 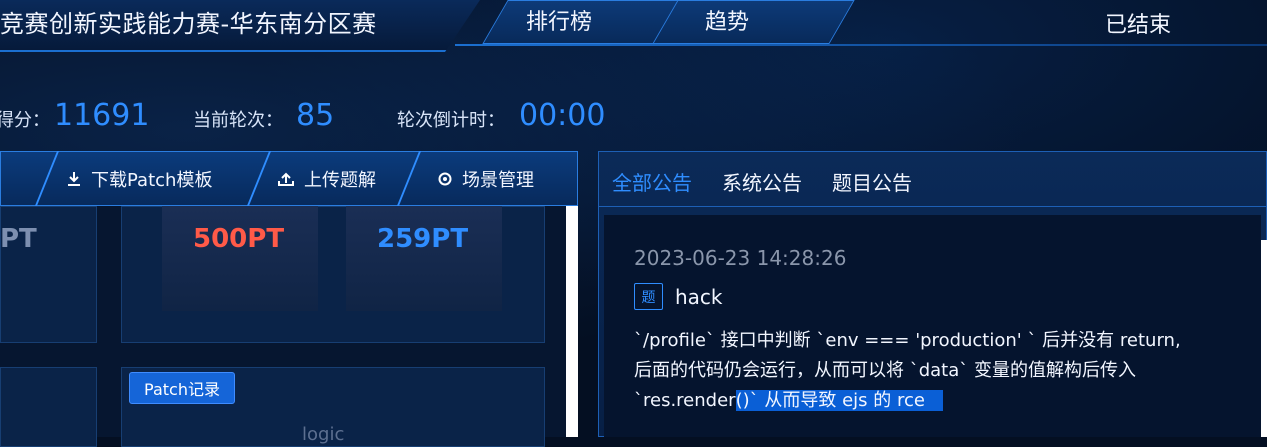 I want to click on patch-record-button: Patch记录, so click(x=182, y=388).